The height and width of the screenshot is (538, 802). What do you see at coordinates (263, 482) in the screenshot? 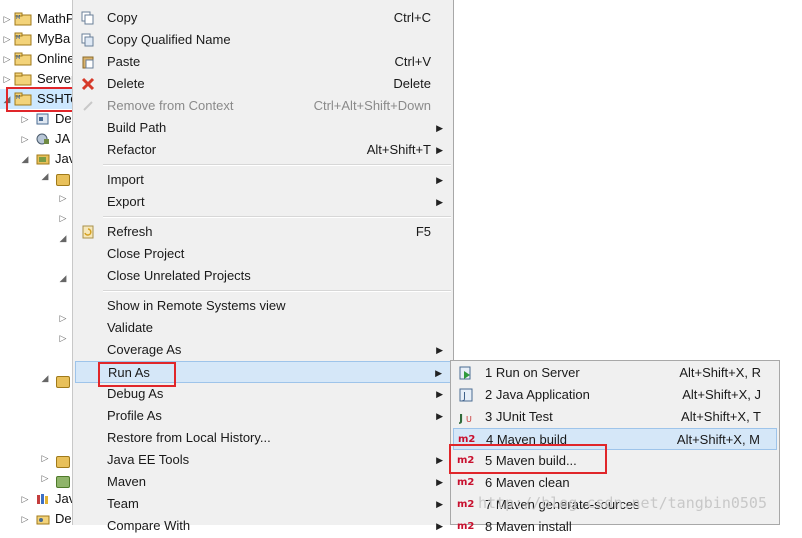
I see `menu-item-maven: Maven ▶` at bounding box center [263, 482].